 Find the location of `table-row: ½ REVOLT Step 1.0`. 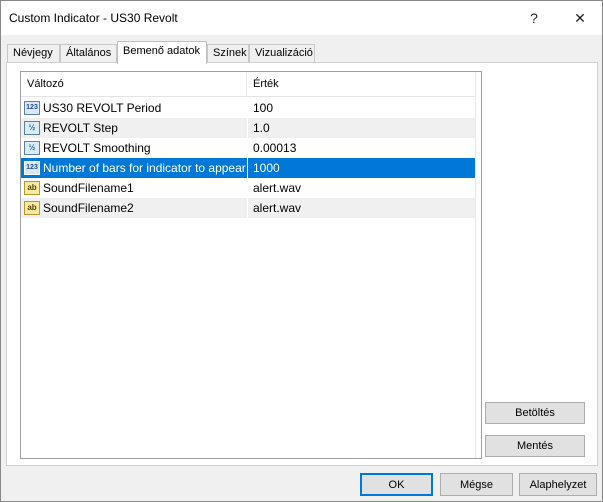

table-row: ½ REVOLT Step 1.0 is located at coordinates (248, 128).